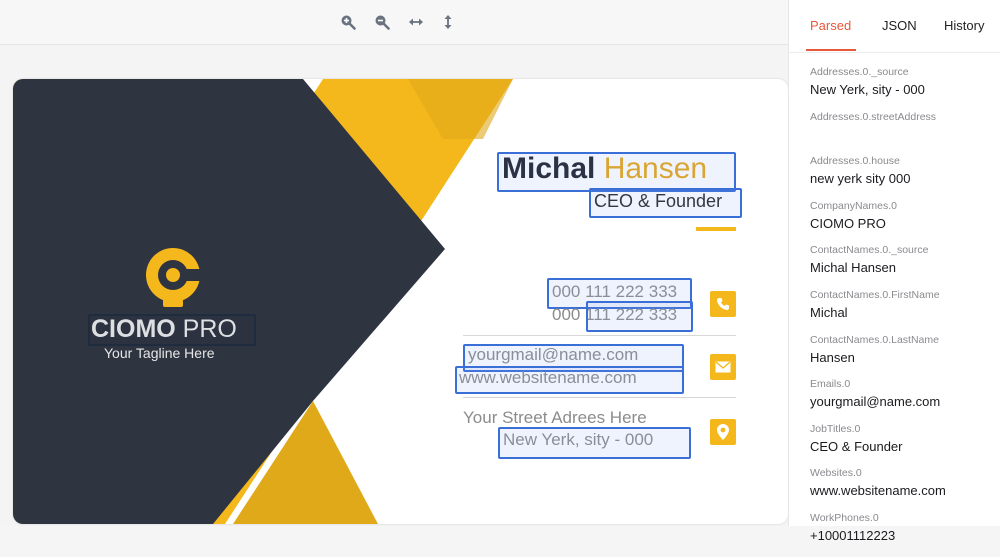 Image resolution: width=1000 pixels, height=557 pixels. What do you see at coordinates (860, 179) in the screenshot?
I see `field-value: new yerk sity 000` at bounding box center [860, 179].